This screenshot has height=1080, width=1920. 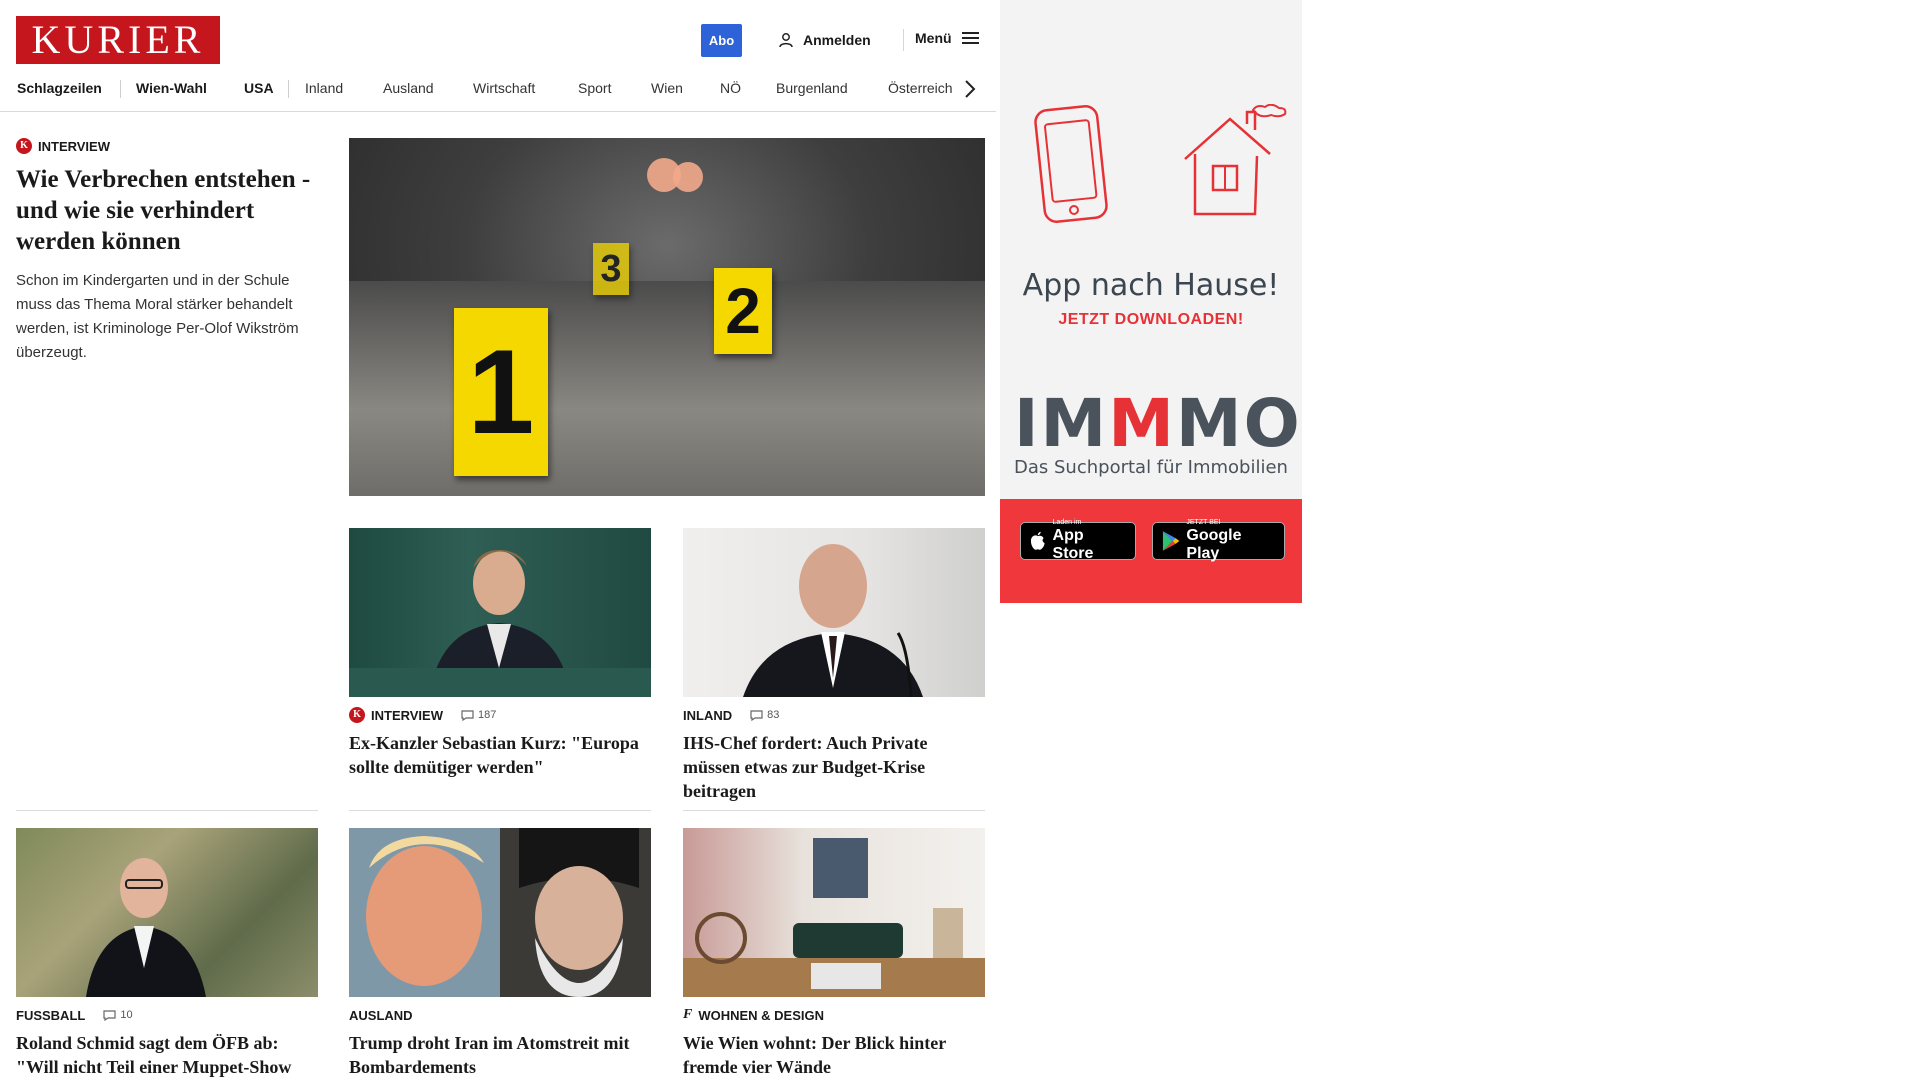 I want to click on article-kicker: K INTERVIEW 187, so click(x=500, y=715).